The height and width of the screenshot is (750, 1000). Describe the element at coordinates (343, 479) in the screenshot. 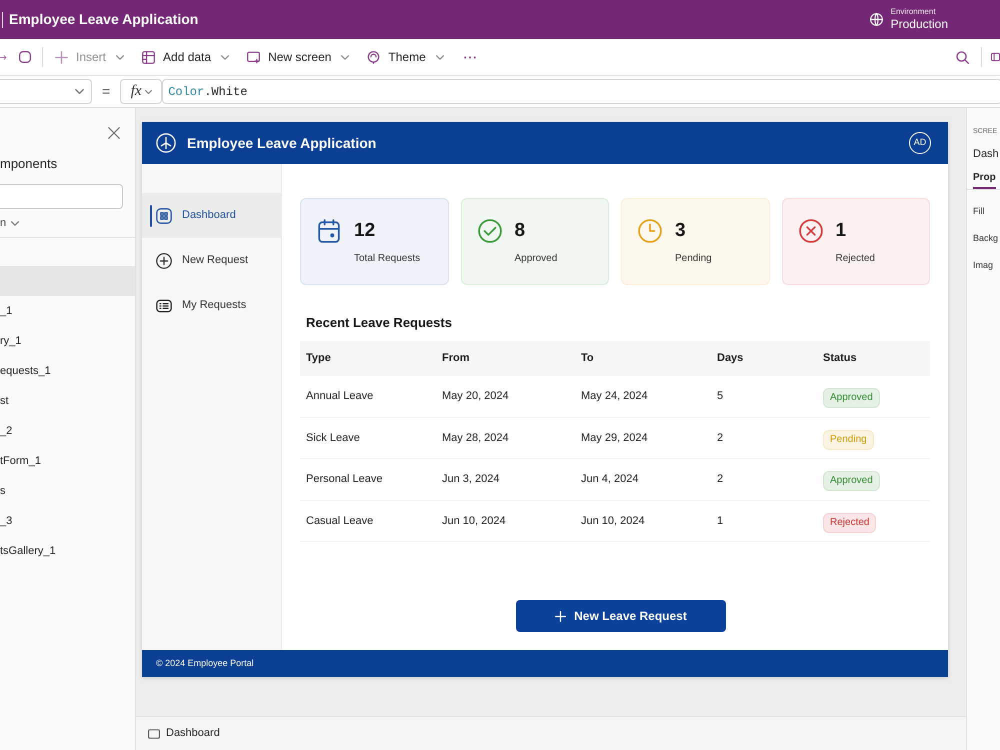

I see `table-cell-text: Personal Leave` at that location.